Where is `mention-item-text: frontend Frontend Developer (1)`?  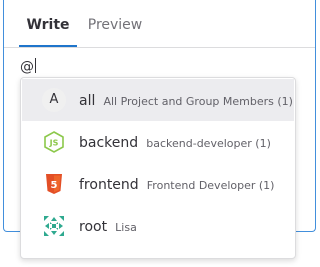 mention-item-text: frontend Frontend Developer (1) is located at coordinates (176, 184).